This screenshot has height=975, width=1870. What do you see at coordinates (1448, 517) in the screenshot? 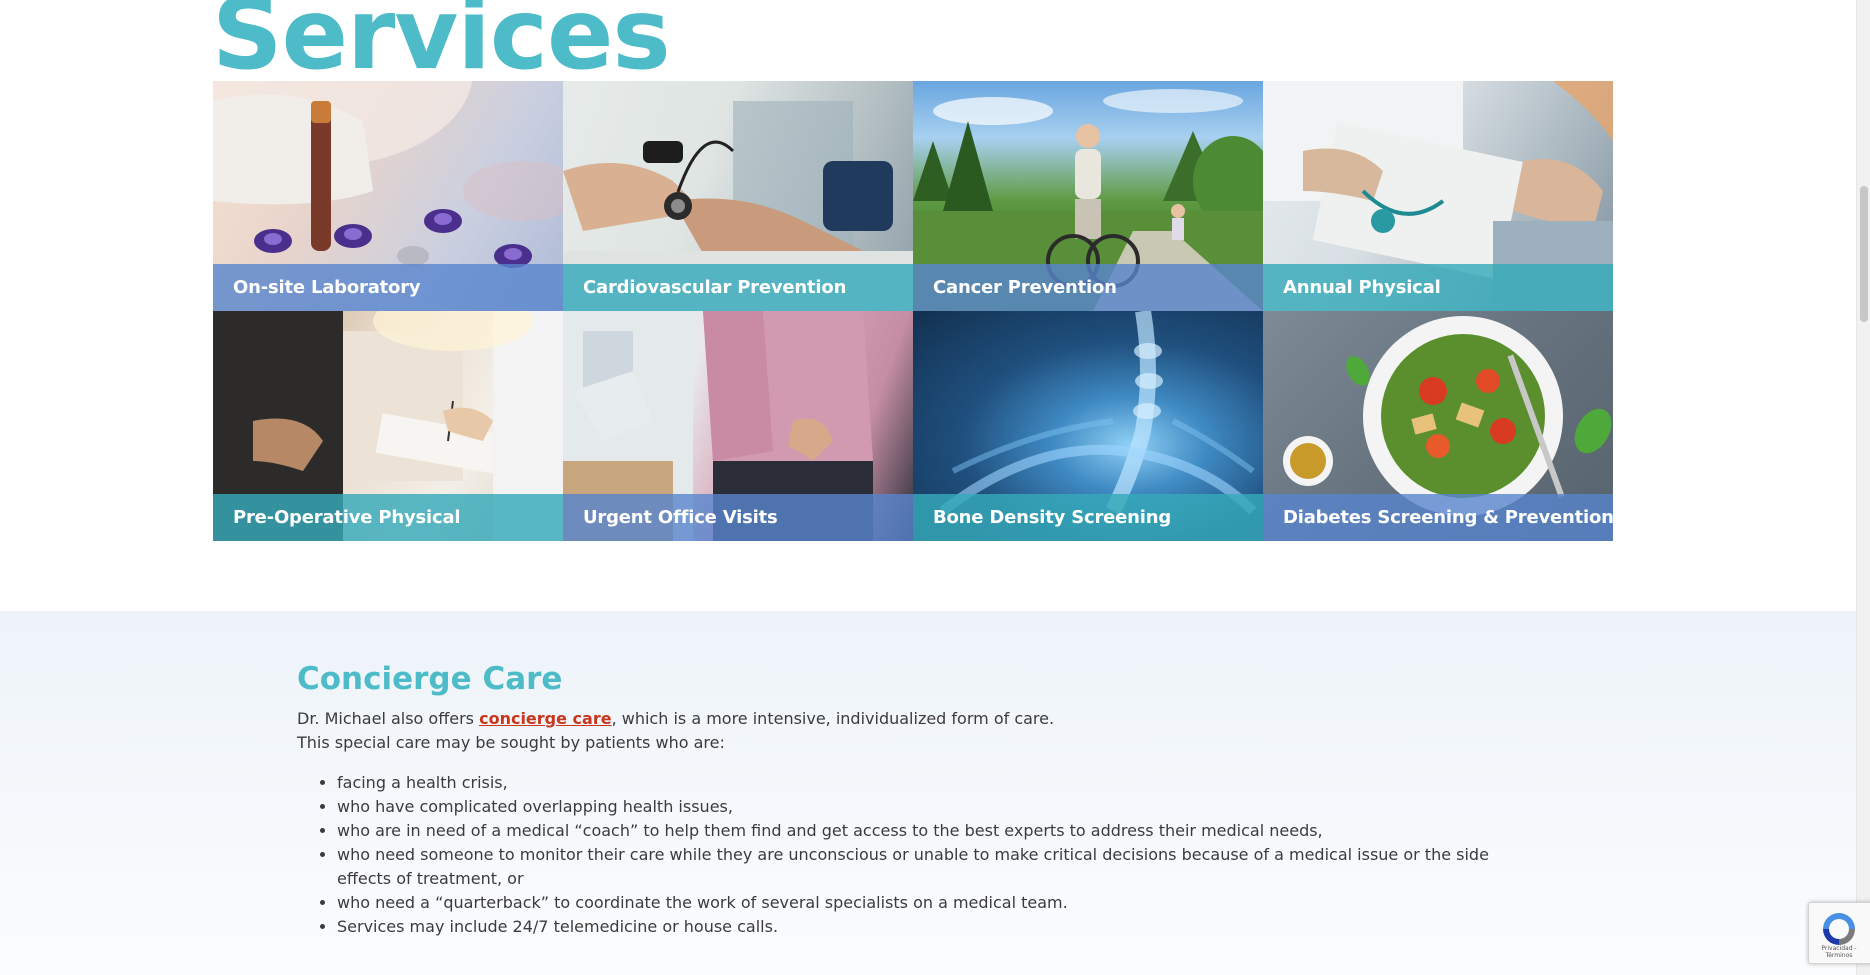
I see `service-label: Diabetes Screening & Prevention` at bounding box center [1448, 517].